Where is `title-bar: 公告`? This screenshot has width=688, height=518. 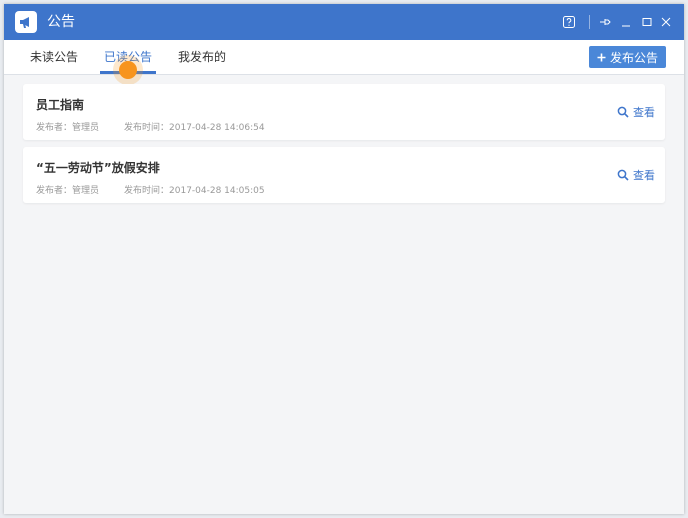 title-bar: 公告 is located at coordinates (344, 22).